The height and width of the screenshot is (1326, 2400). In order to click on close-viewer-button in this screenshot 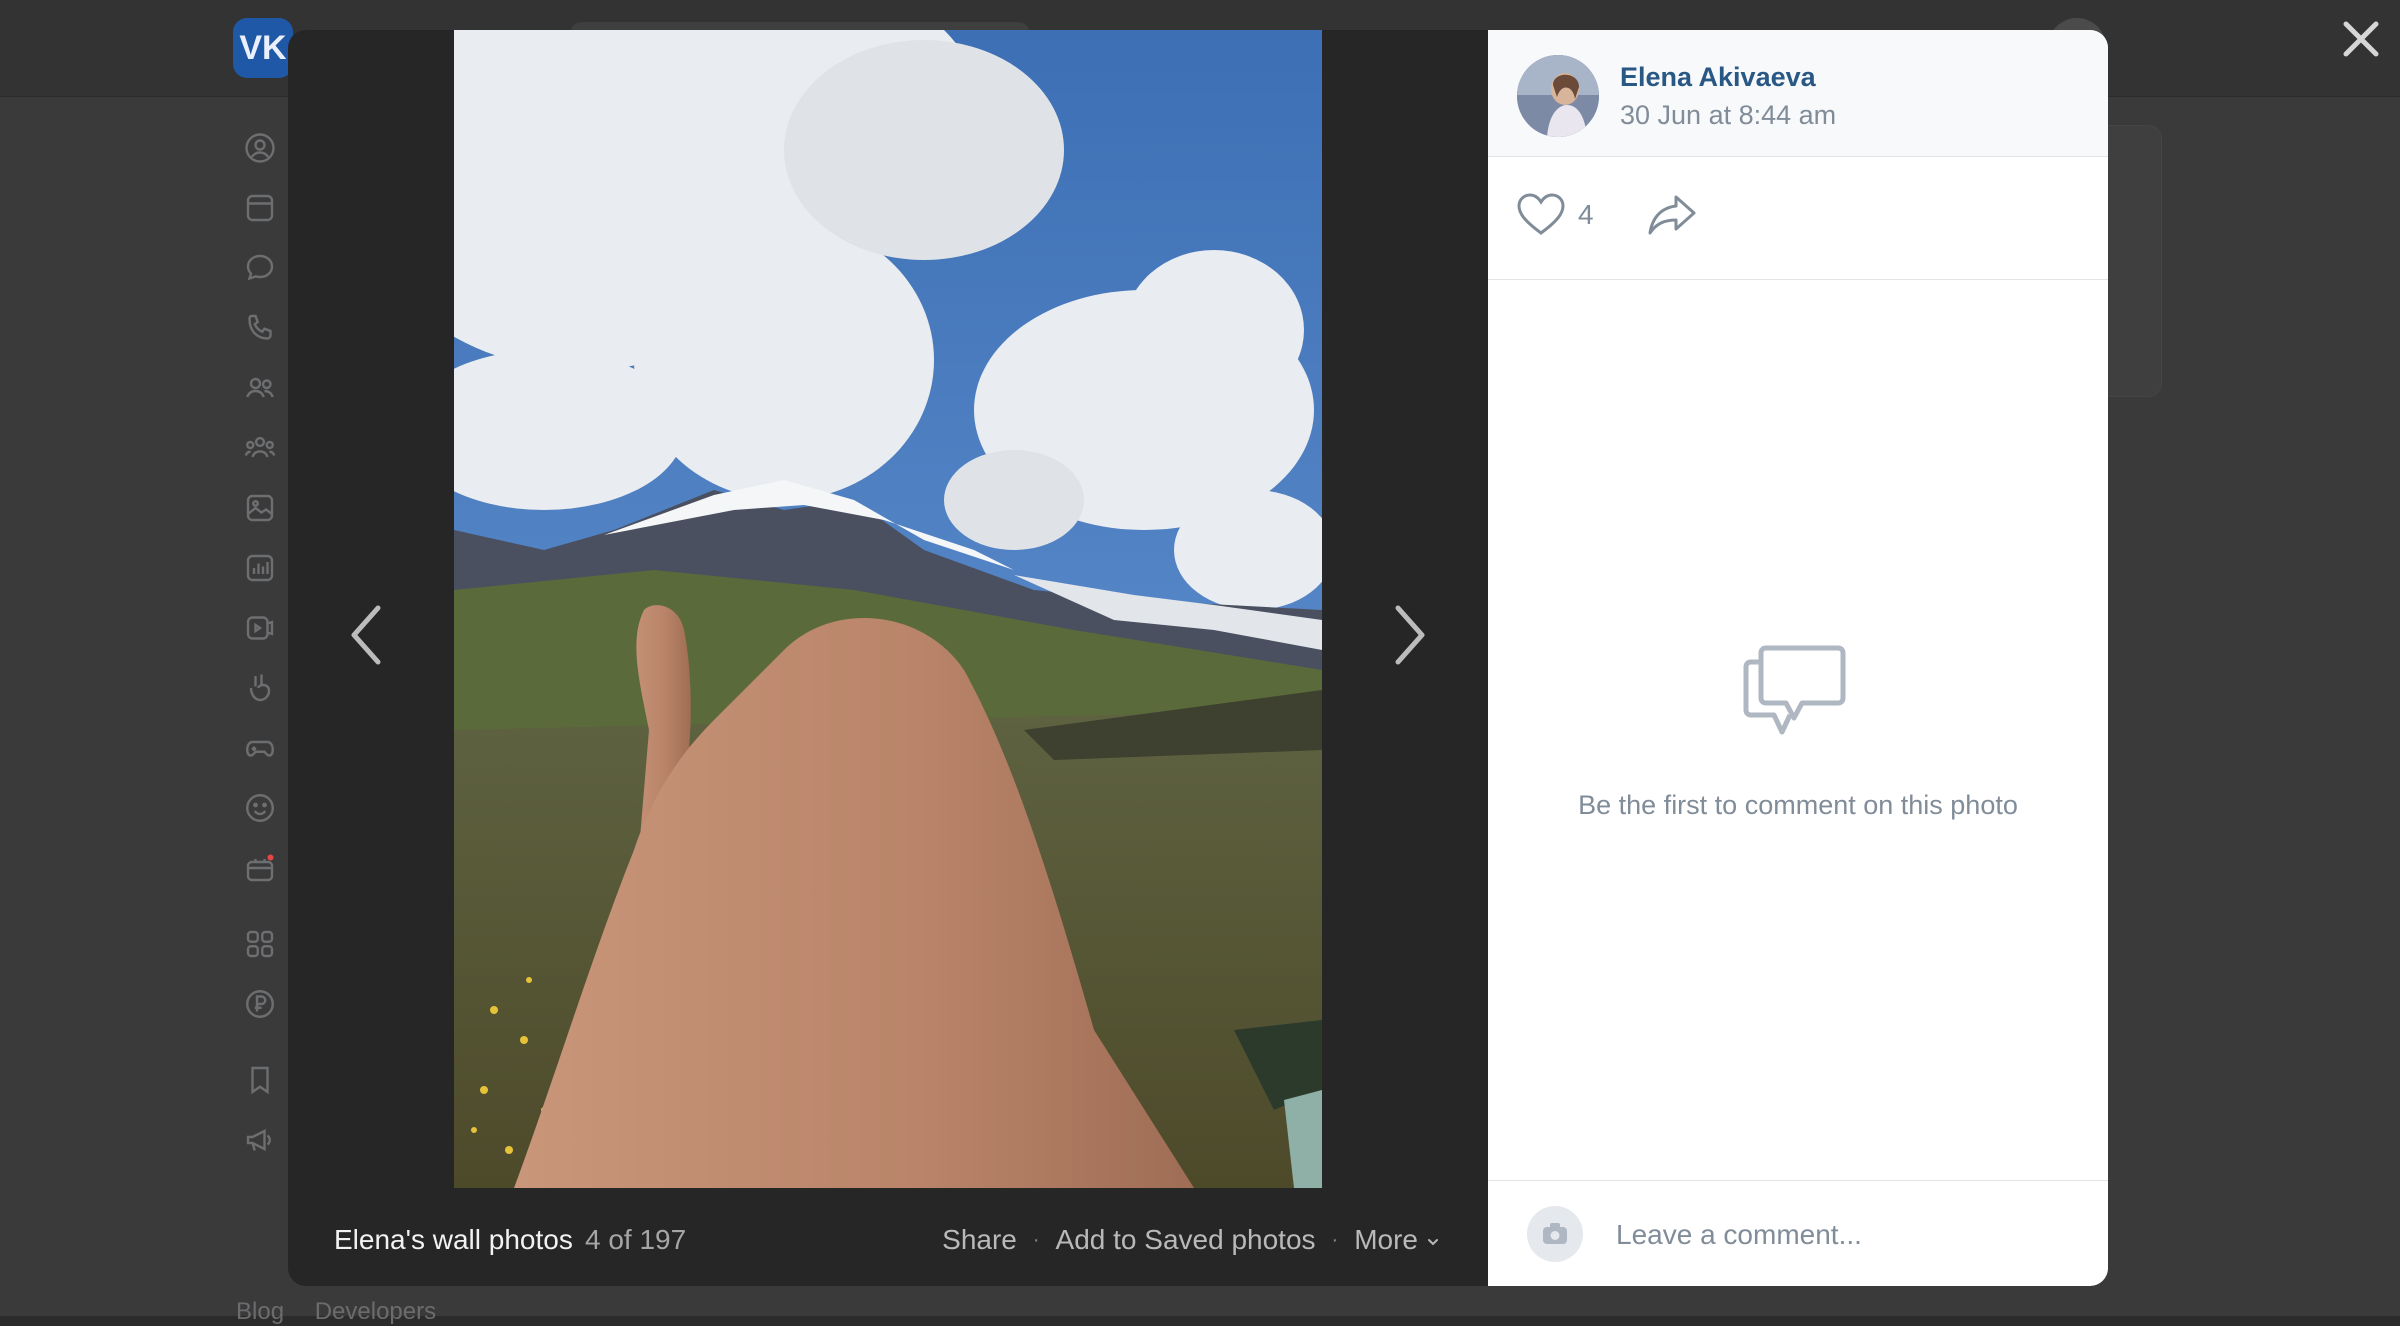, I will do `click(2361, 39)`.